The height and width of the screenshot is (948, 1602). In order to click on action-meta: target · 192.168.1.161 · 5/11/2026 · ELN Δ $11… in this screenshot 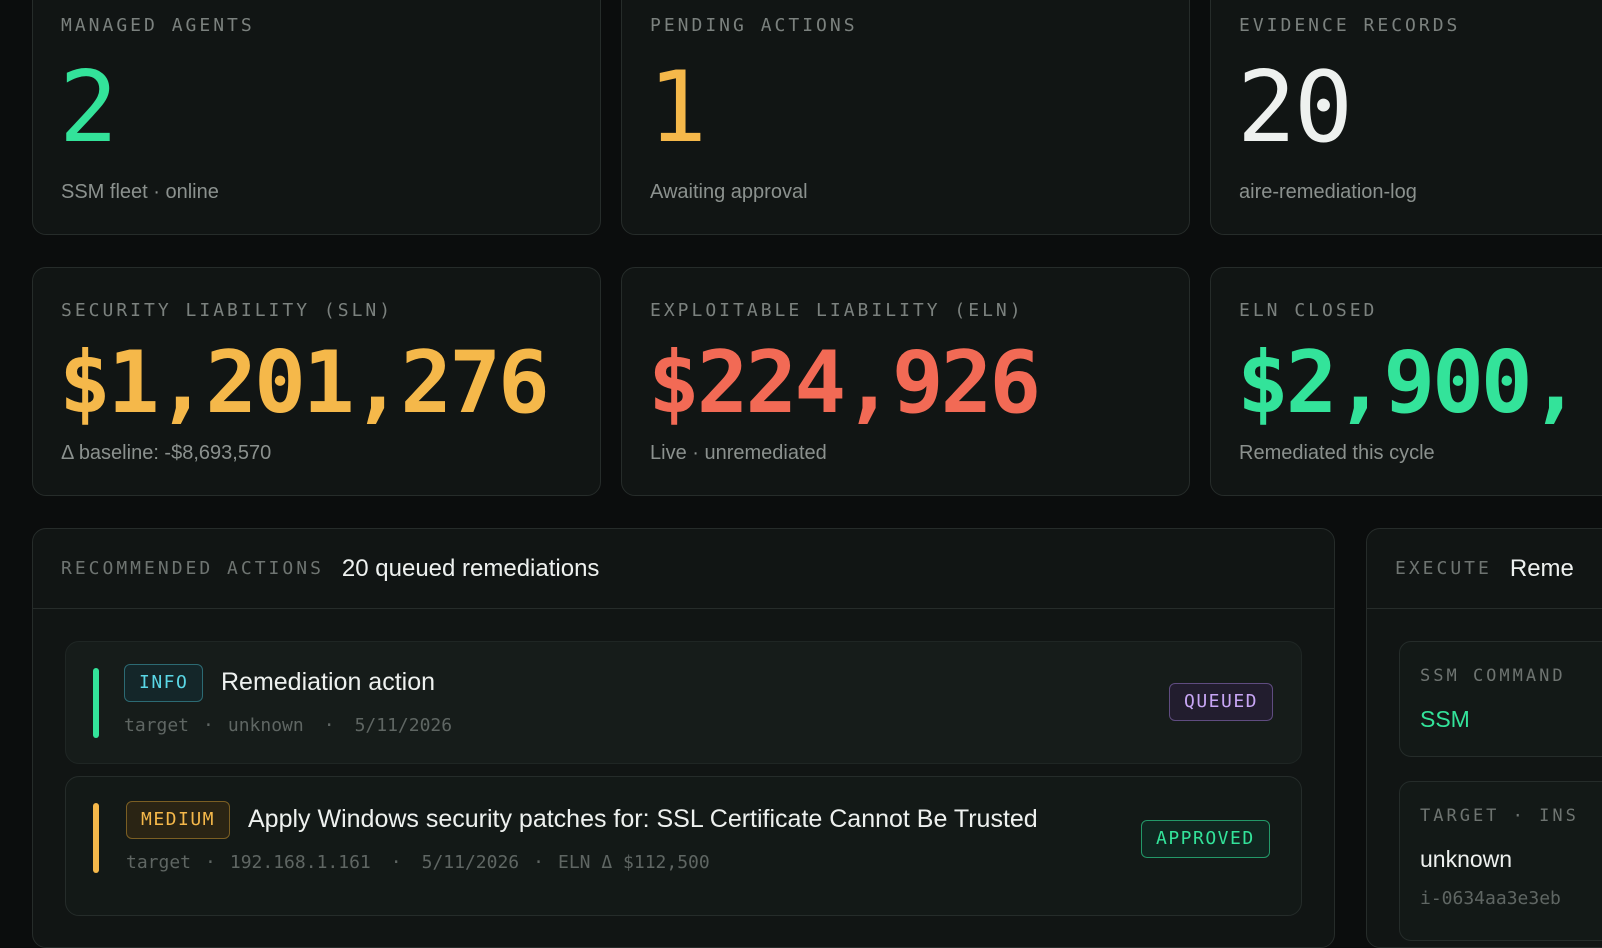, I will do `click(418, 862)`.